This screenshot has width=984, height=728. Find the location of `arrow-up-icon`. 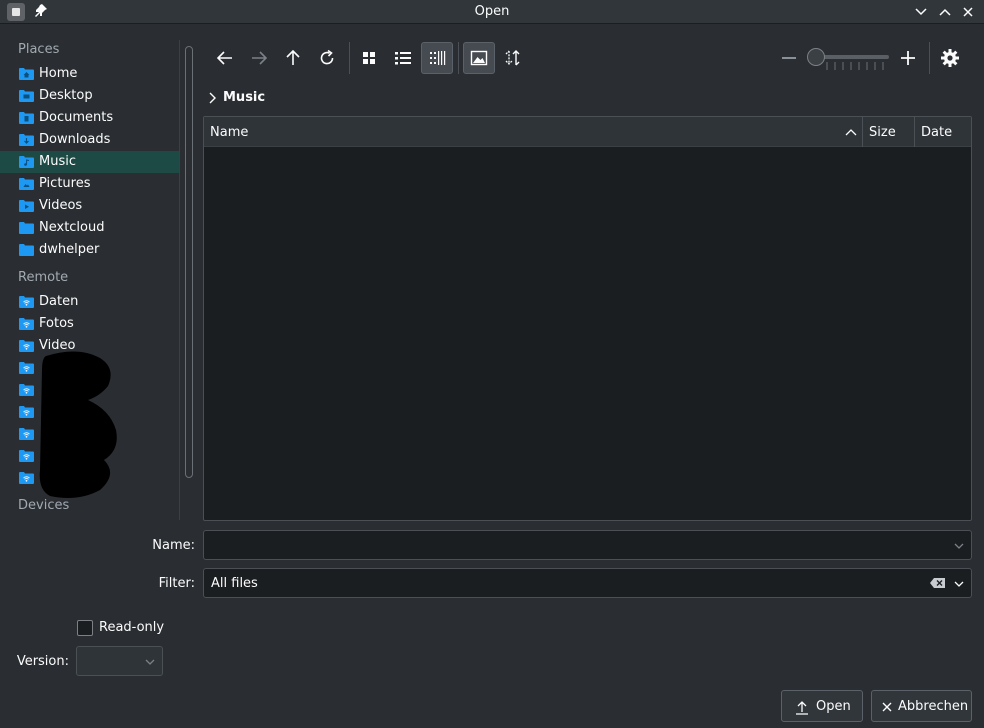

arrow-up-icon is located at coordinates (293, 57).